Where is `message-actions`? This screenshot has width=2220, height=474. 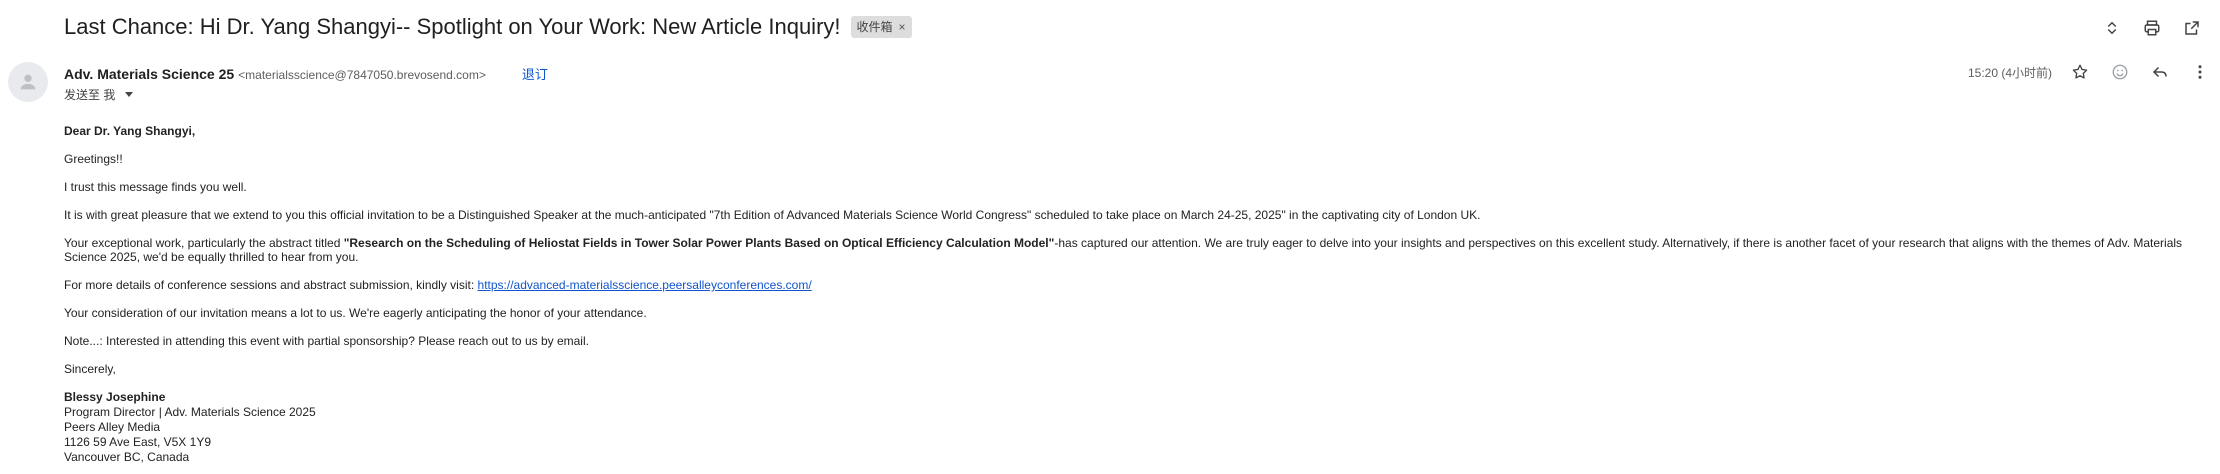 message-actions is located at coordinates (2140, 72).